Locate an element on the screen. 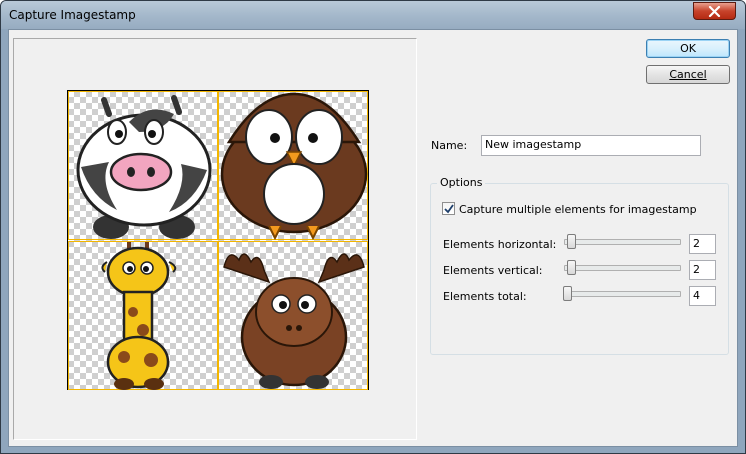 This screenshot has height=454, width=746. preview-cell-giraffe is located at coordinates (143, 315).